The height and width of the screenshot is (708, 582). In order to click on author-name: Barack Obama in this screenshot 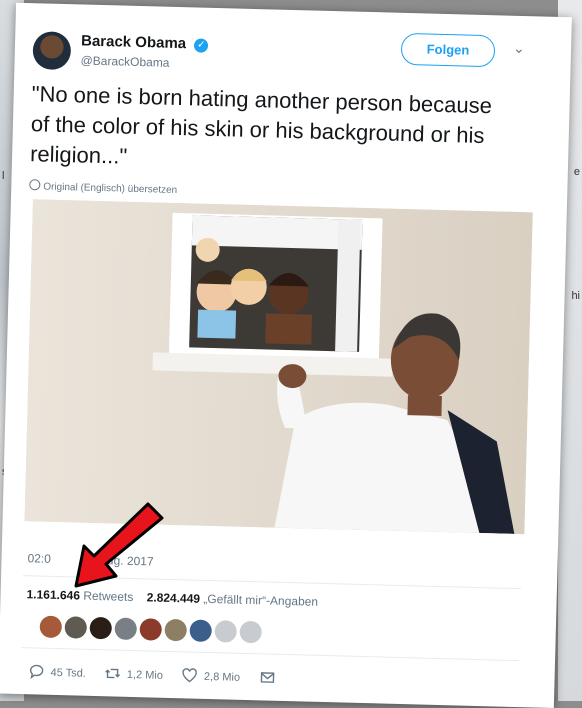, I will do `click(133, 42)`.